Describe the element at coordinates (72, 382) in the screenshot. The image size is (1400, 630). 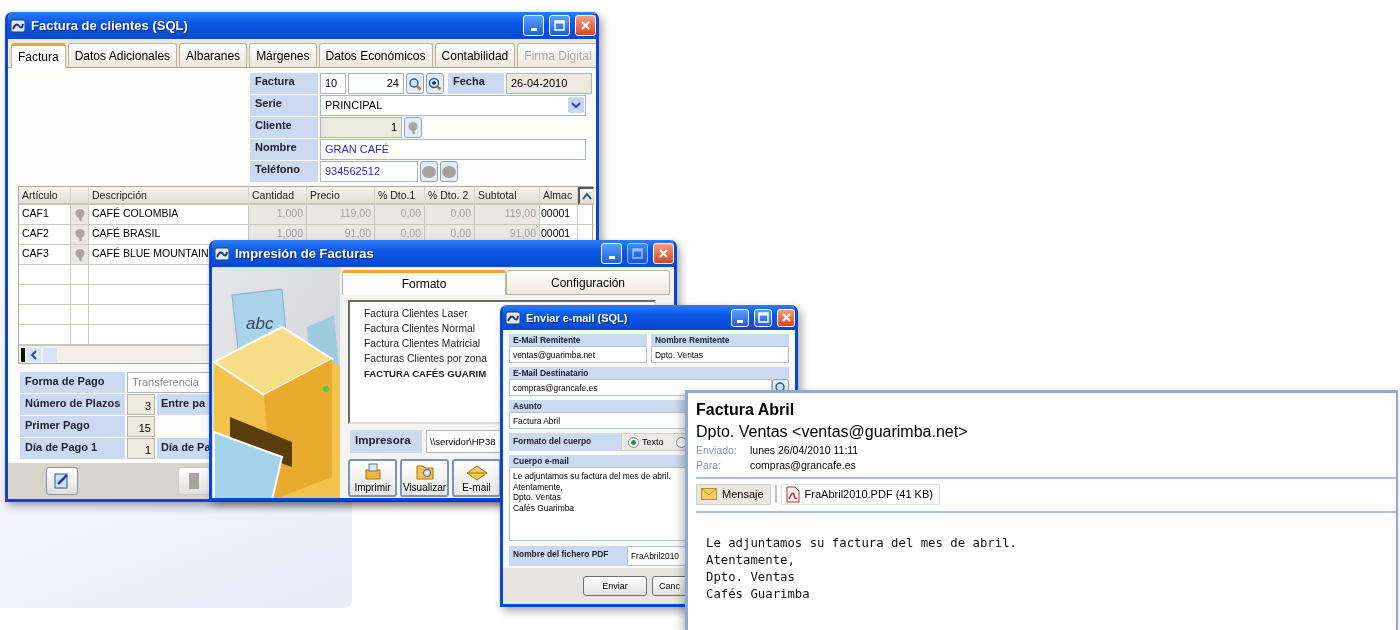
I see `field-label: Forma de Pago` at that location.